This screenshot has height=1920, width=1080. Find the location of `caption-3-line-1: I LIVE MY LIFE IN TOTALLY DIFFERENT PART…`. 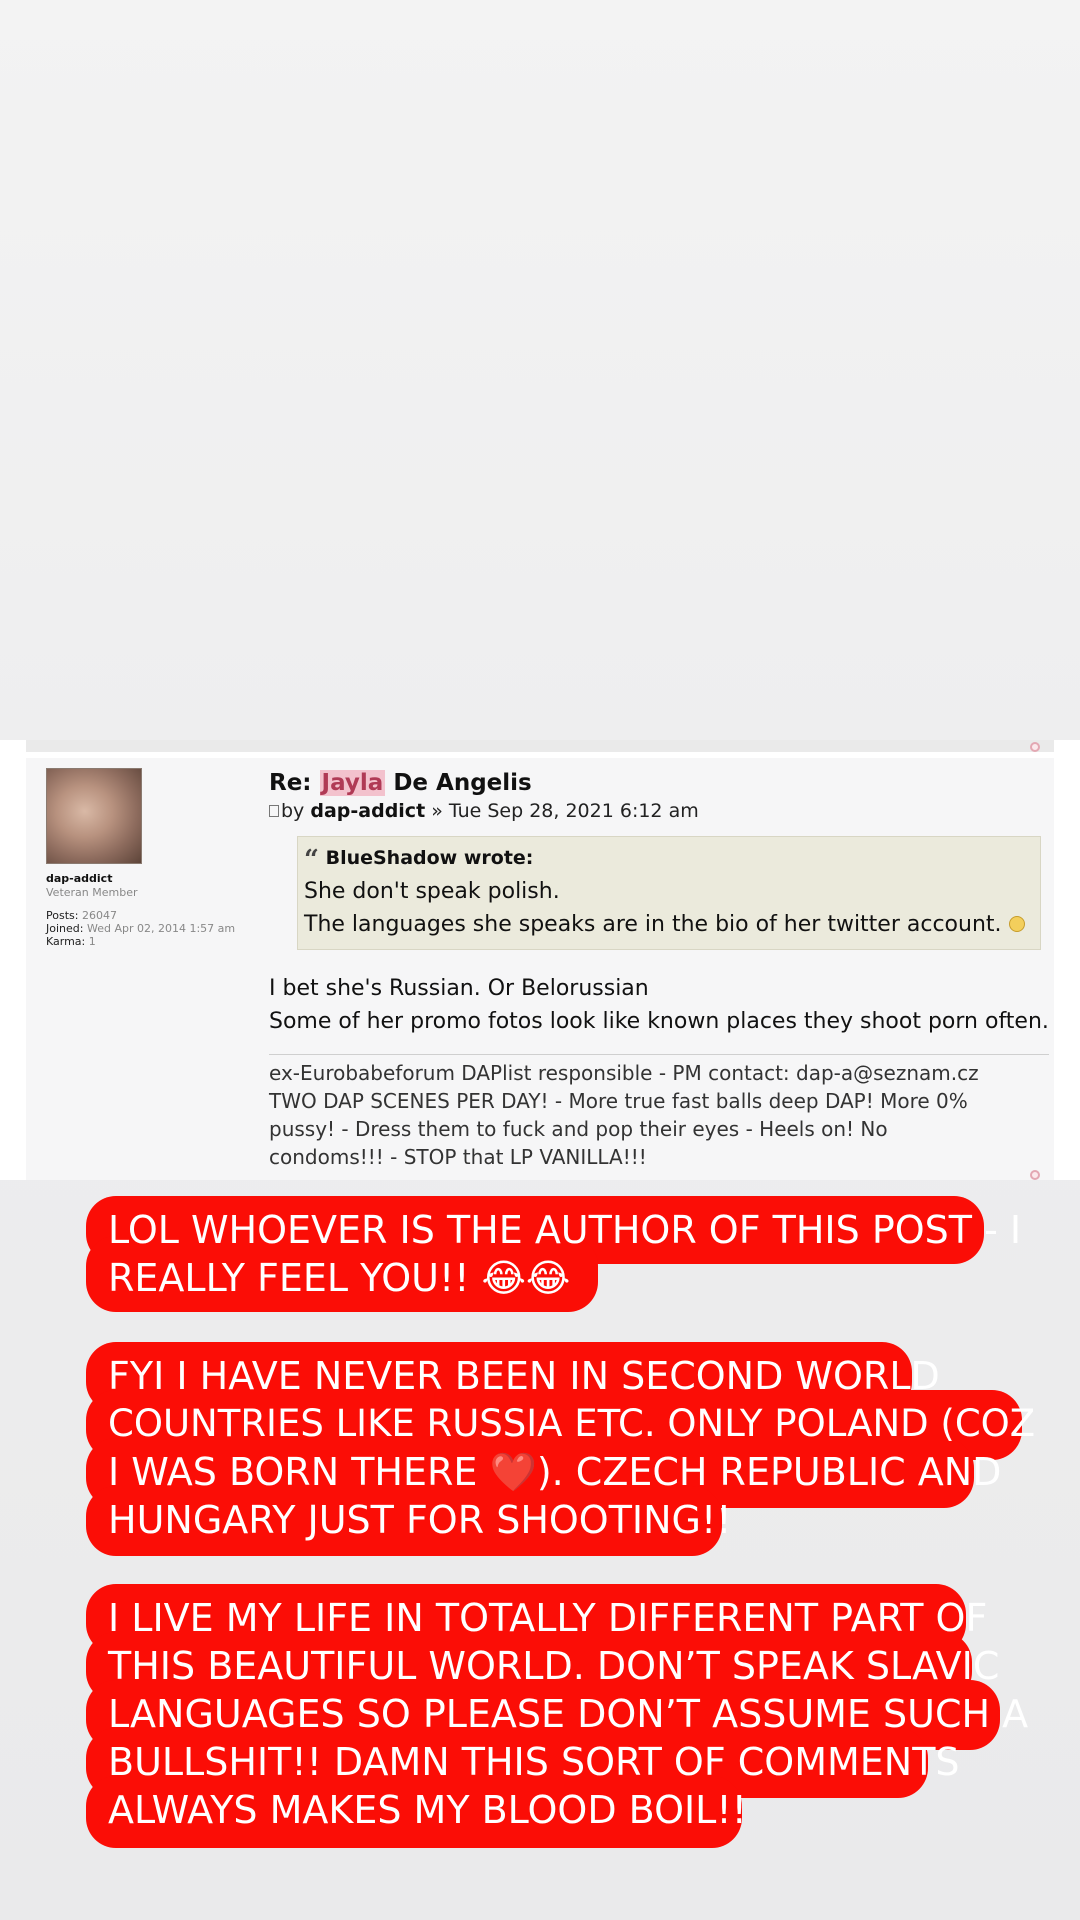

caption-3-line-1: I LIVE MY LIFE IN TOTALLY DIFFERENT PART… is located at coordinates (548, 1618).